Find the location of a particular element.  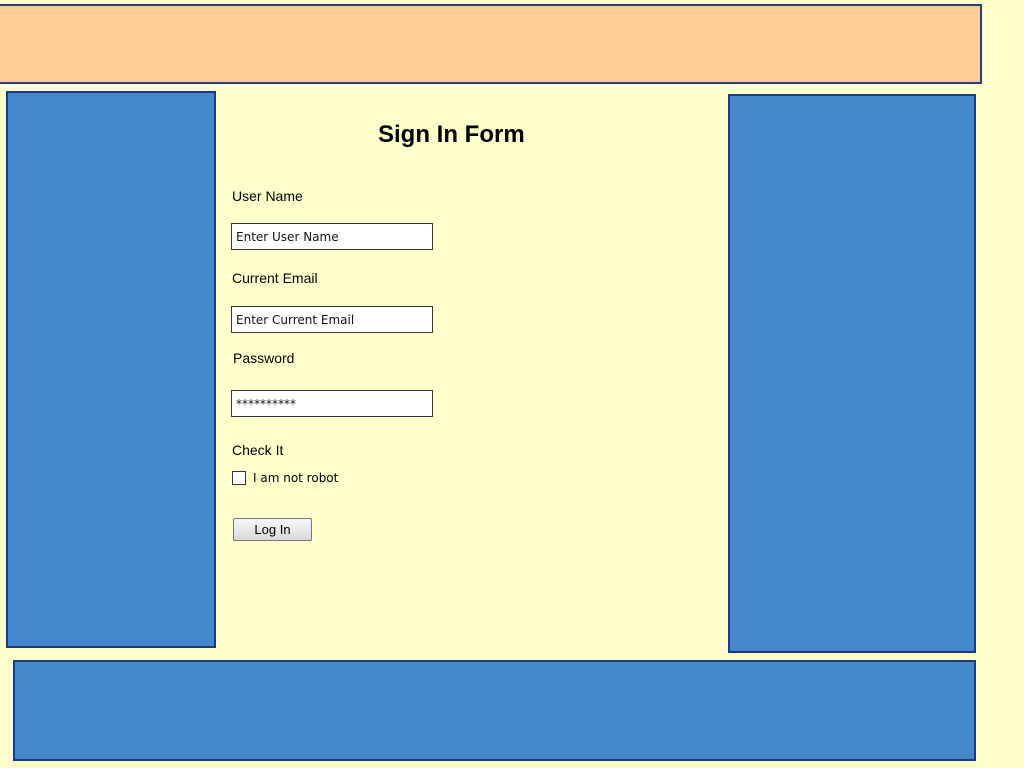

header-bar is located at coordinates (491, 44).